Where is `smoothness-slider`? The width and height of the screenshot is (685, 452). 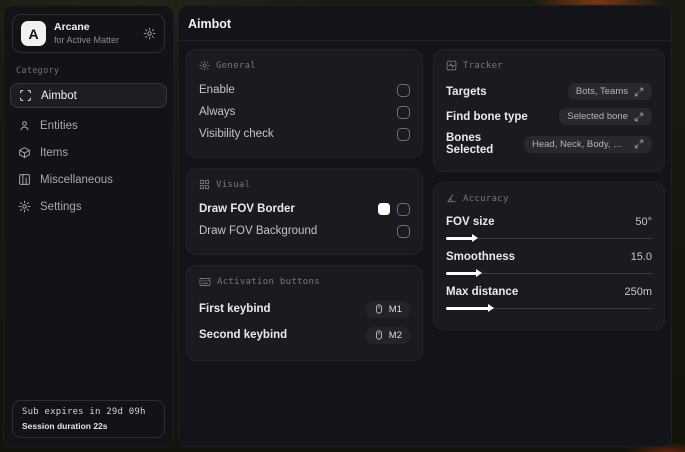 smoothness-slider is located at coordinates (549, 273).